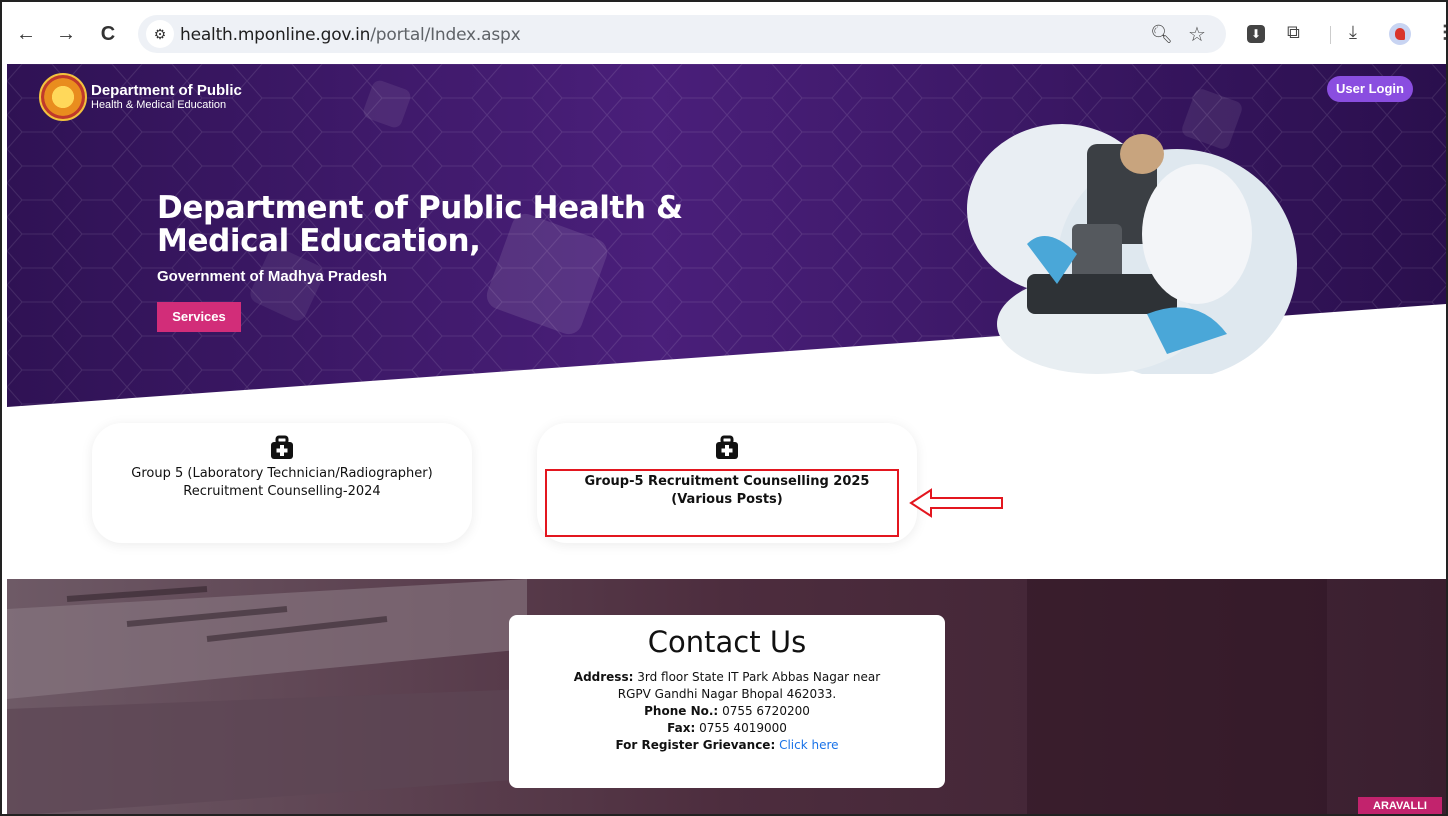 The height and width of the screenshot is (816, 1448). Describe the element at coordinates (695, 745) in the screenshot. I see `grievance-label: For Register Grievance:` at that location.